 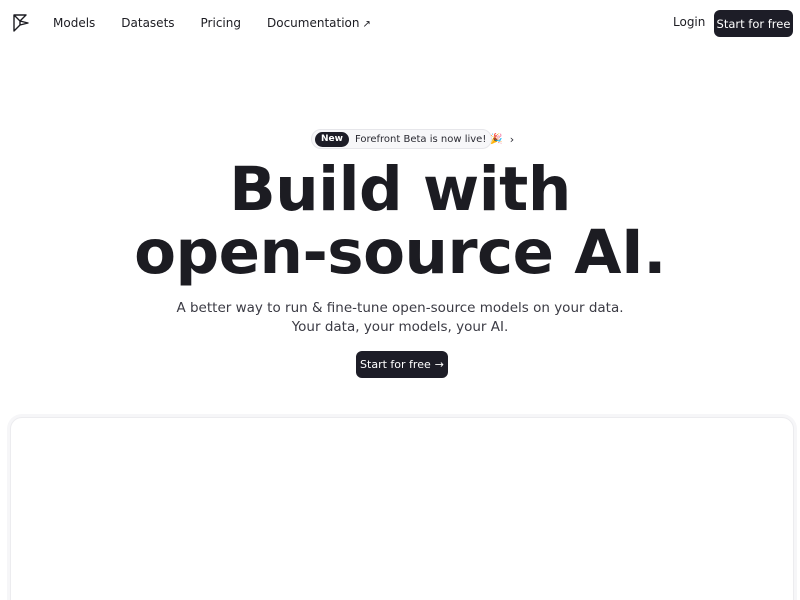 What do you see at coordinates (496, 139) in the screenshot?
I see `party-popper-icon: 🎉` at bounding box center [496, 139].